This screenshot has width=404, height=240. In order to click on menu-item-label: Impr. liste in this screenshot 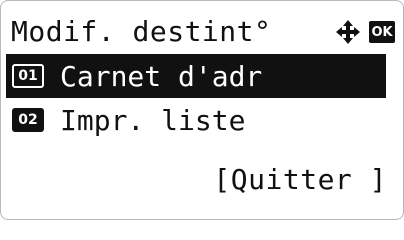, I will do `click(153, 120)`.